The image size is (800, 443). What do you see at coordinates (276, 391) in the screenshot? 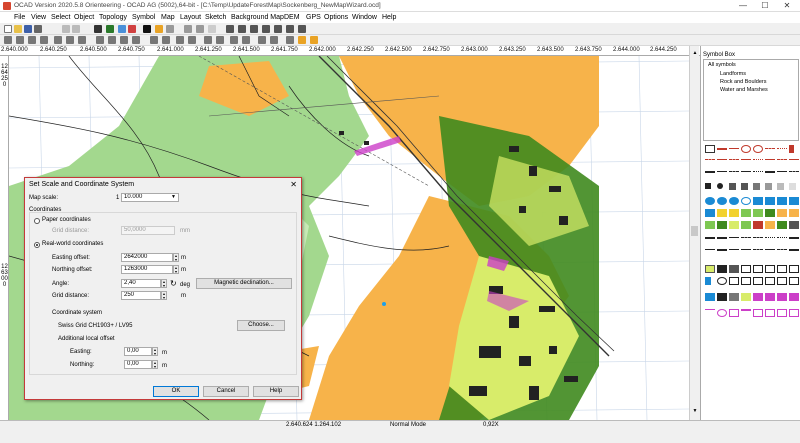
I see `help-button: Help` at bounding box center [276, 391].